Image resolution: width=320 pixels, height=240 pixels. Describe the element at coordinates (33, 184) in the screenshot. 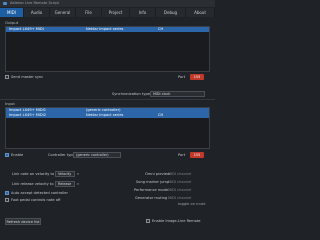

I see `link-release-label: Link release velocity to` at that location.